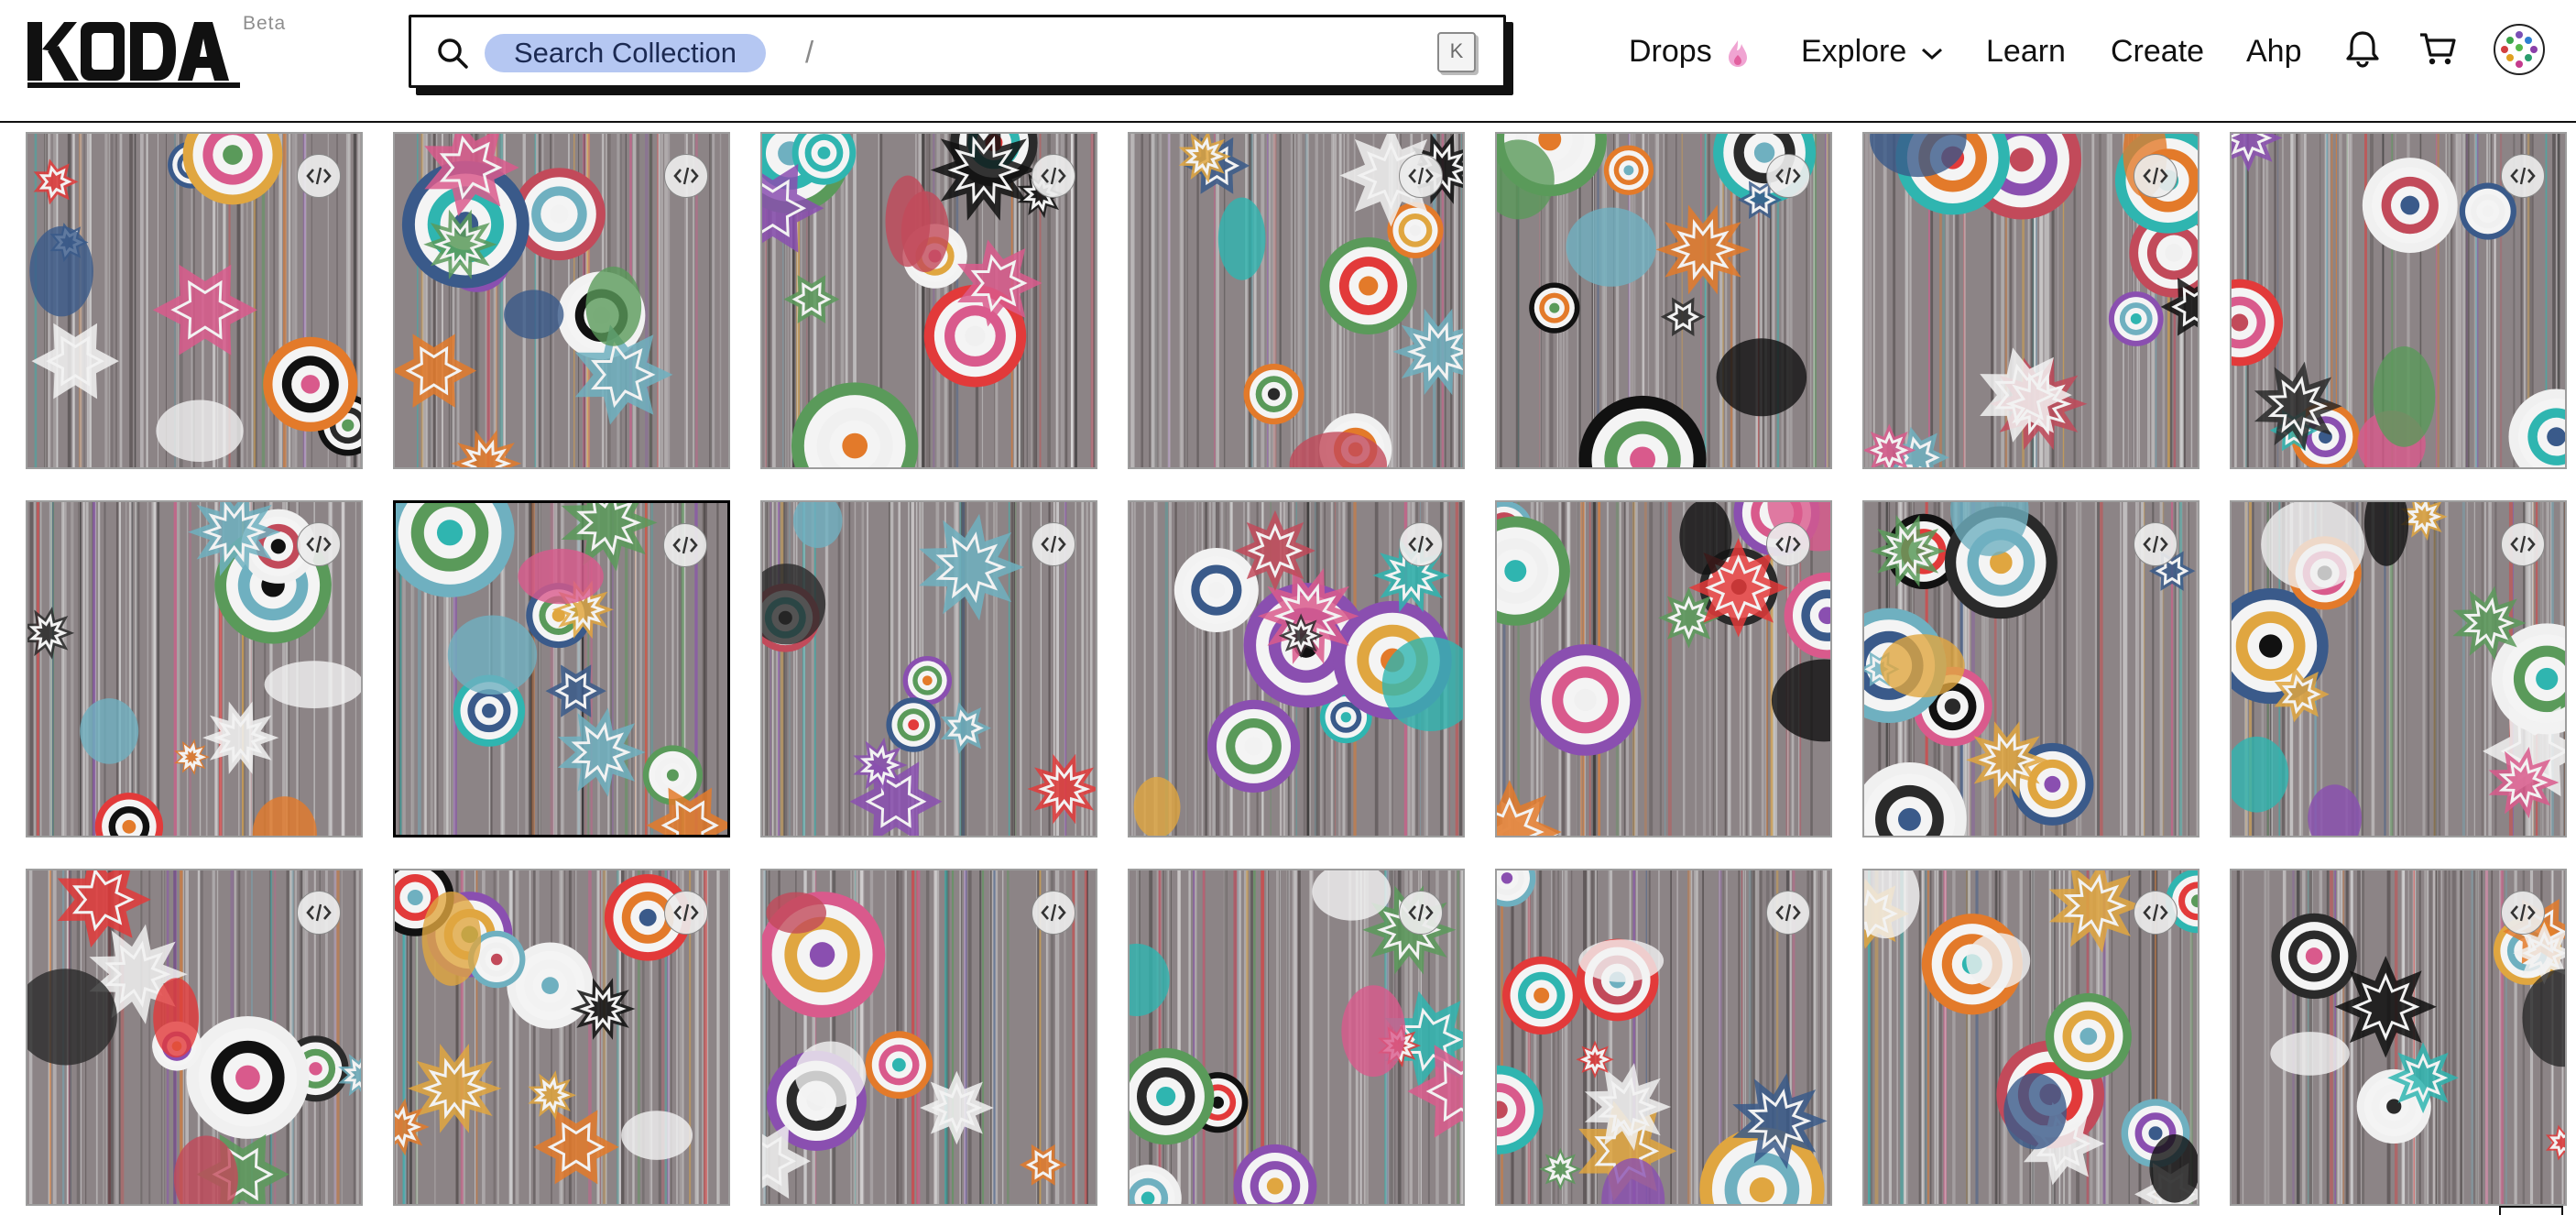 The width and height of the screenshot is (2576, 1215). I want to click on shortcut-key-badge: K, so click(1456, 52).